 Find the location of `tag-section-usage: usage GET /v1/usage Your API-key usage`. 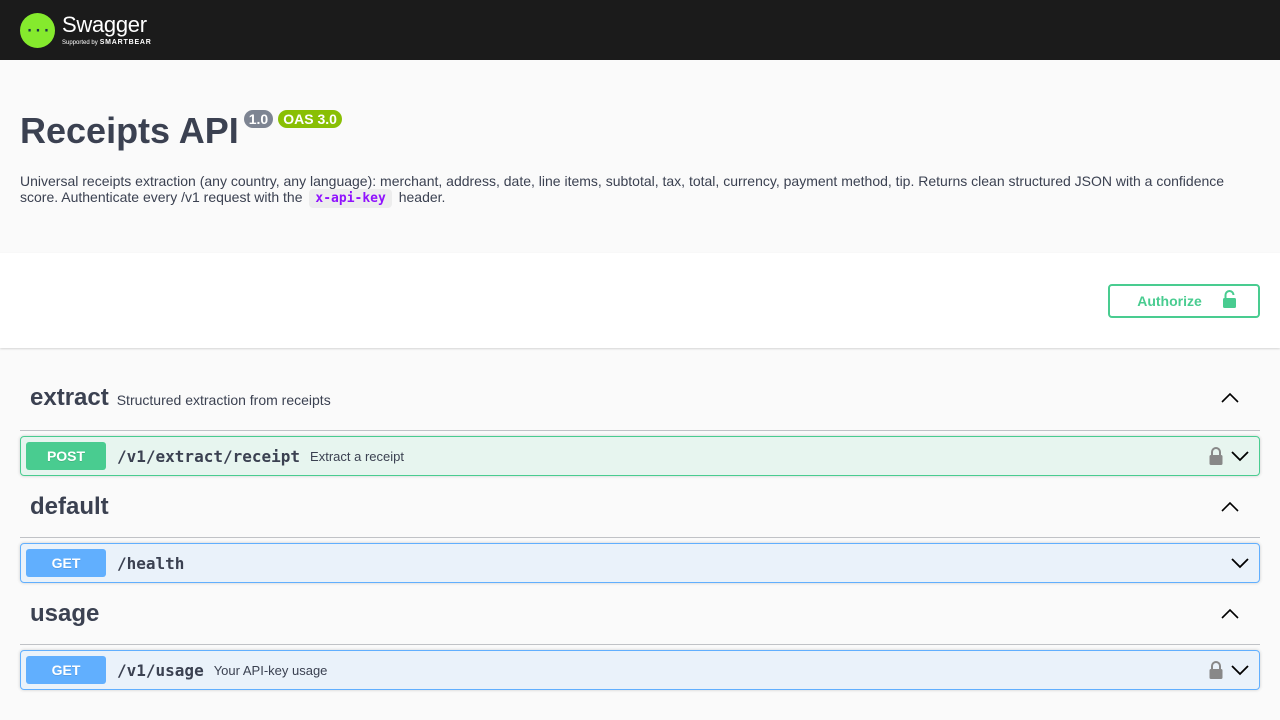

tag-section-usage: usage GET /v1/usage Your API-key usage is located at coordinates (640, 636).